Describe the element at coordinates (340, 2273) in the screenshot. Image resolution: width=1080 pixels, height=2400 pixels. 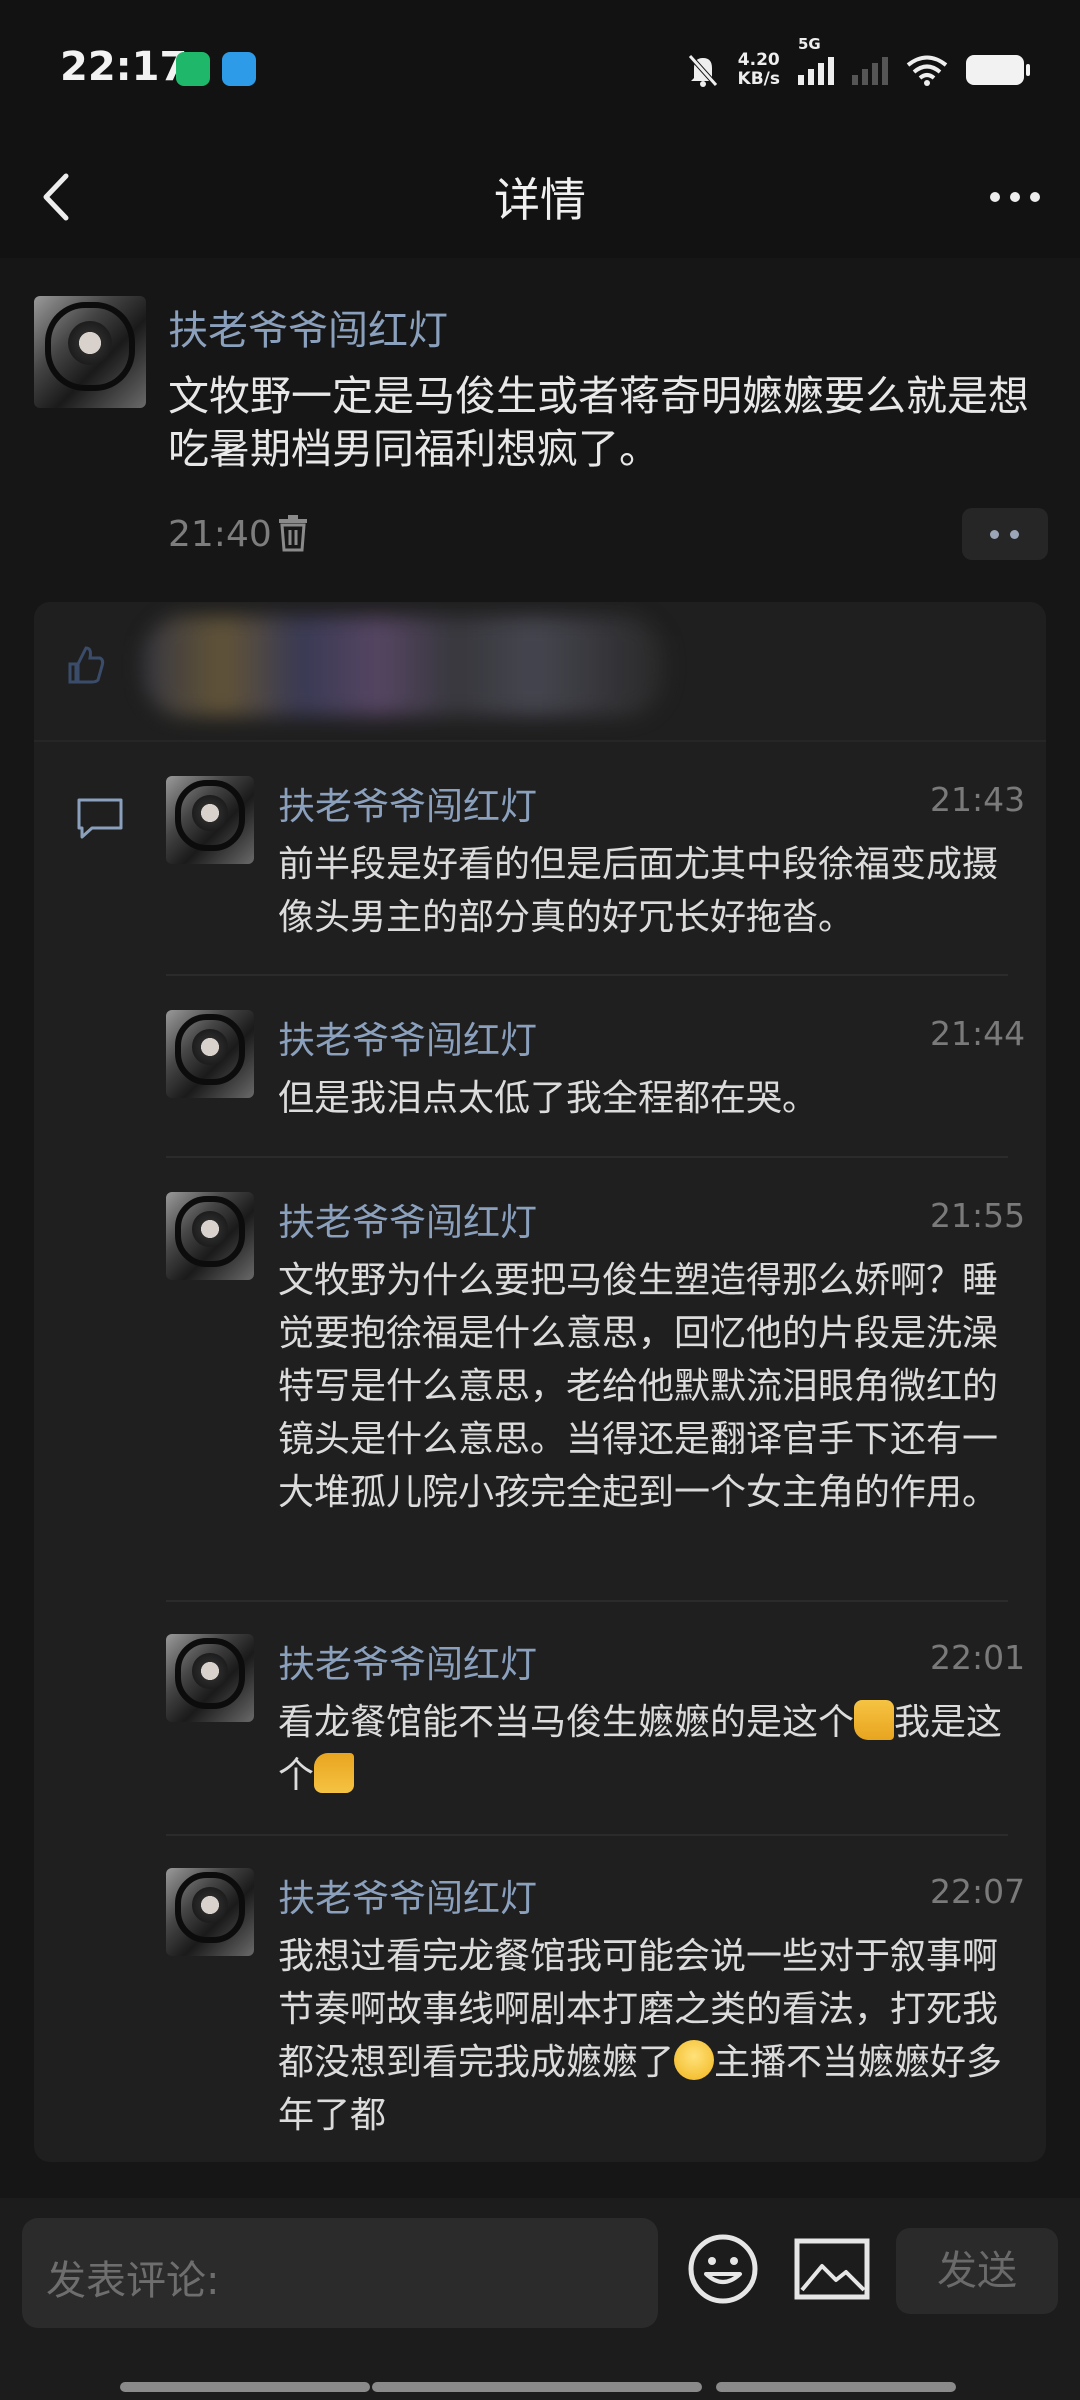
I see `comment-input: 发表评论:` at that location.